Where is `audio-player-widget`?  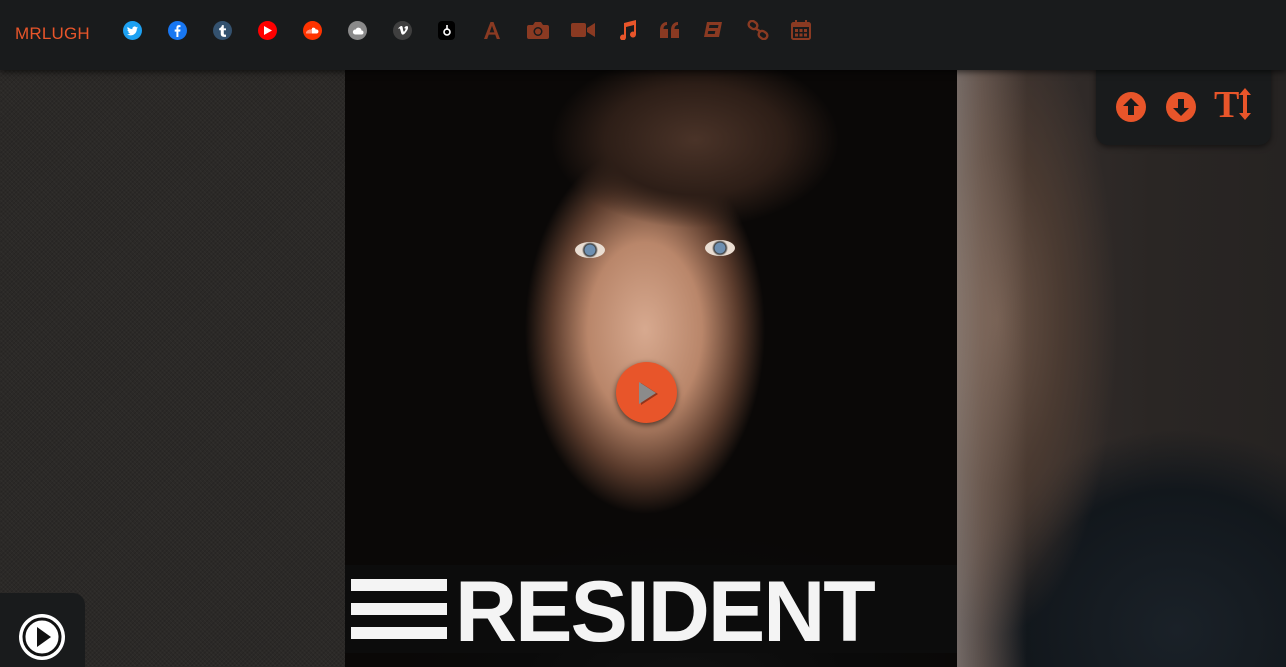
audio-player-widget is located at coordinates (42, 630).